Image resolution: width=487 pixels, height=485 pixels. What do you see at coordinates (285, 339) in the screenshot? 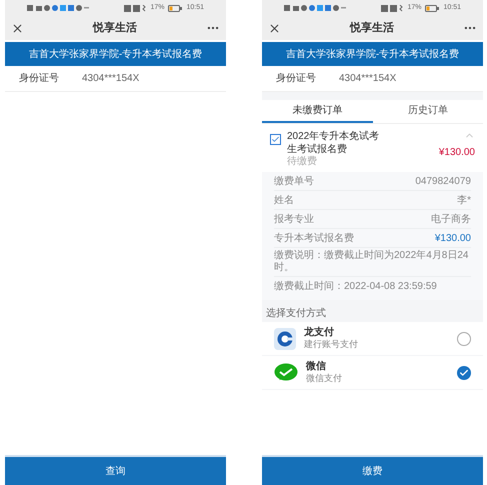
I see `bank-logo-icon` at bounding box center [285, 339].